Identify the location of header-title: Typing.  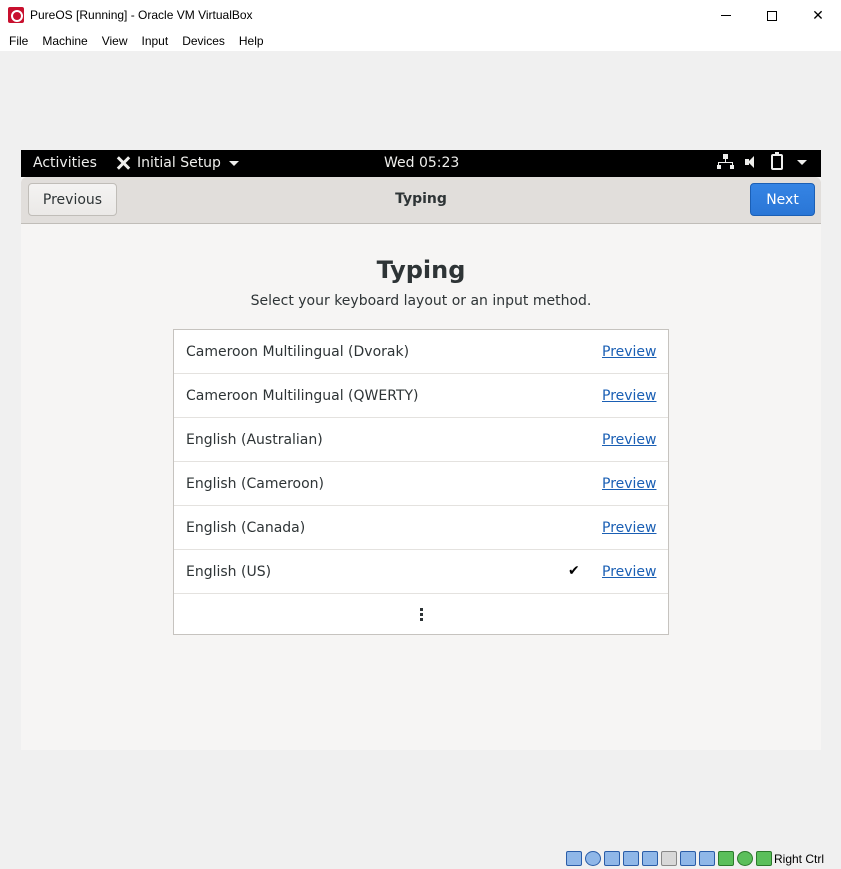
(421, 199).